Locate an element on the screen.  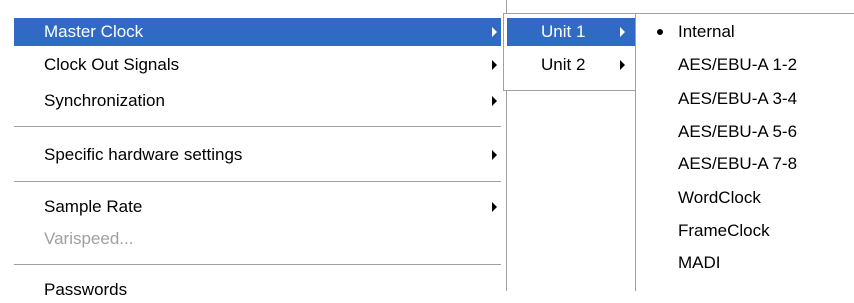
menu-item-label: Synchronization is located at coordinates (104, 100).